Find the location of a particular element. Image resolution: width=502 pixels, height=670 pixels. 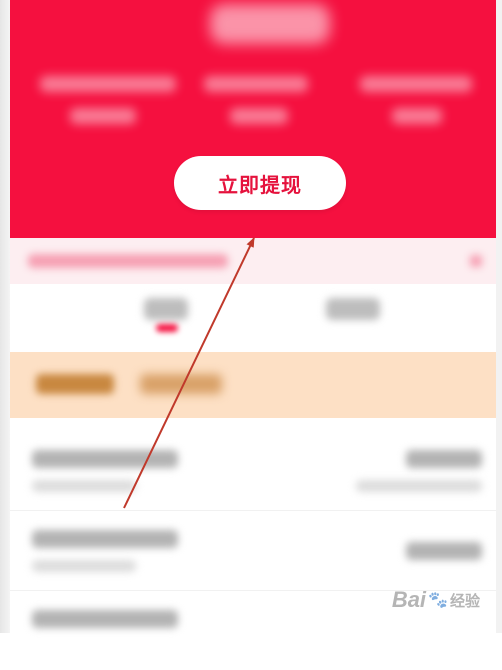

tab-inactive-blurred is located at coordinates (353, 309).